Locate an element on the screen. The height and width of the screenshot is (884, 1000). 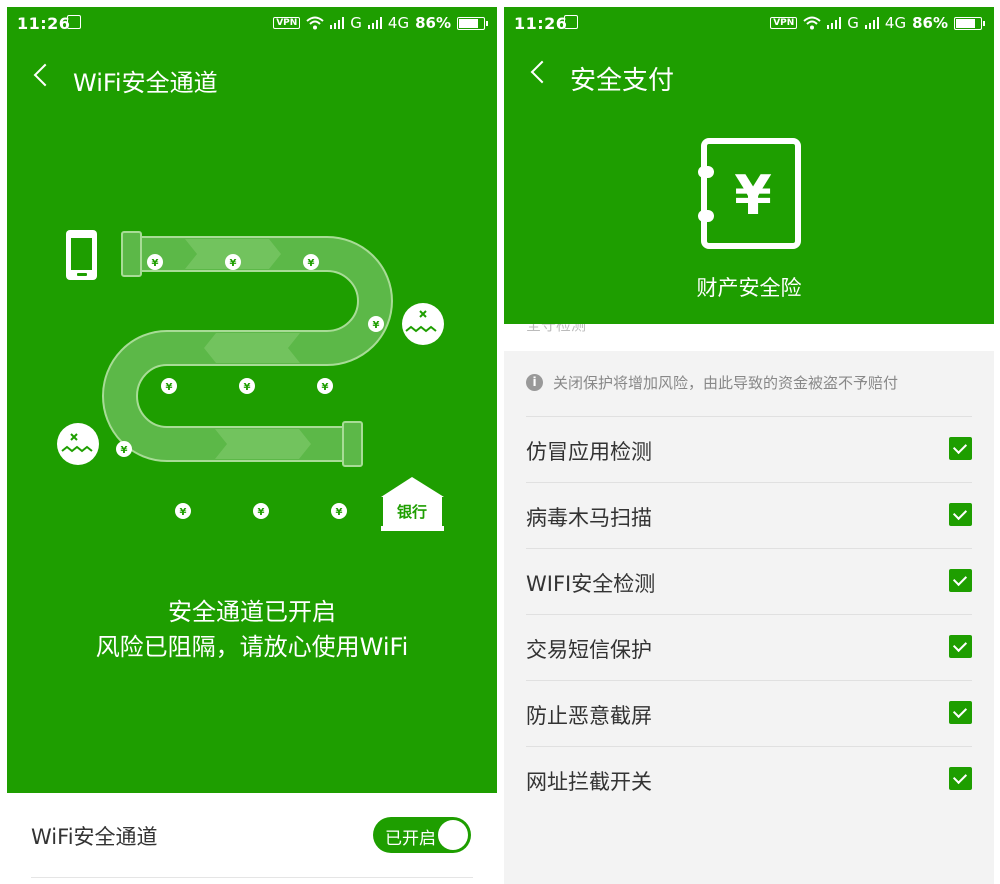
status-message-line1: 安全通道已开启 is located at coordinates (252, 612).